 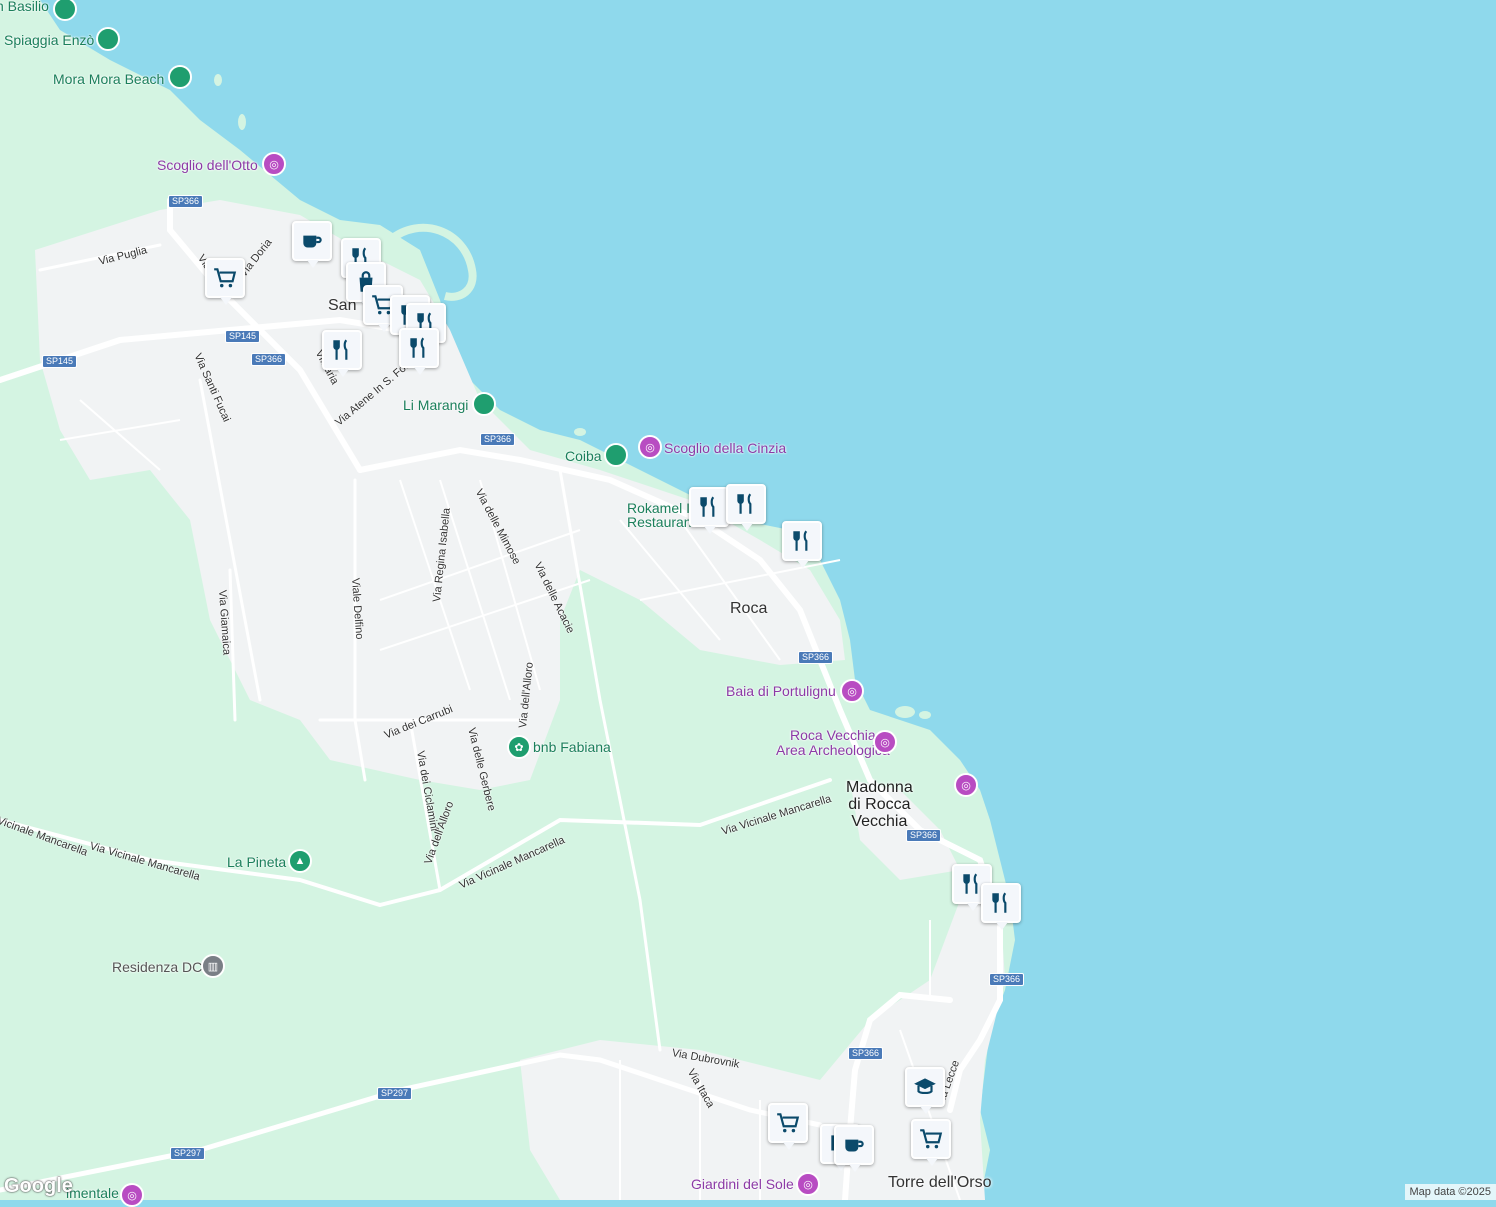 I want to click on school-marker, so click(x=925, y=1087).